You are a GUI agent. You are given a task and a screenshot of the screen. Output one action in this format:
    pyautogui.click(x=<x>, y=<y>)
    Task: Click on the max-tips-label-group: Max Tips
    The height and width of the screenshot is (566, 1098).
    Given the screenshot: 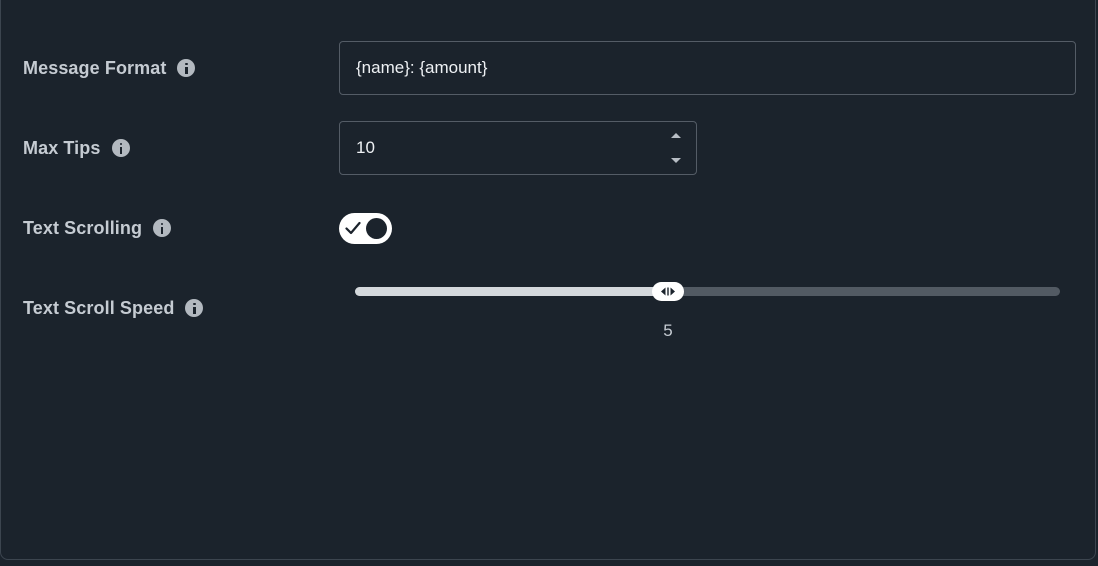 What is the action you would take?
    pyautogui.click(x=76, y=148)
    